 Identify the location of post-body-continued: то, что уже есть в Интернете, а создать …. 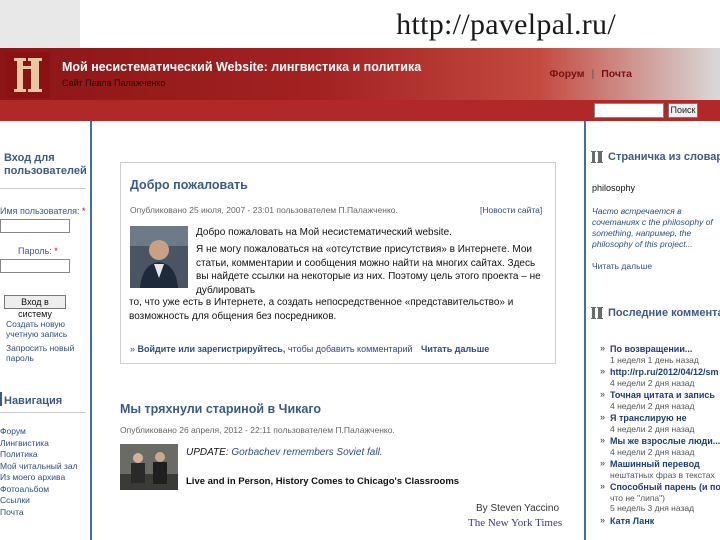
(321, 309).